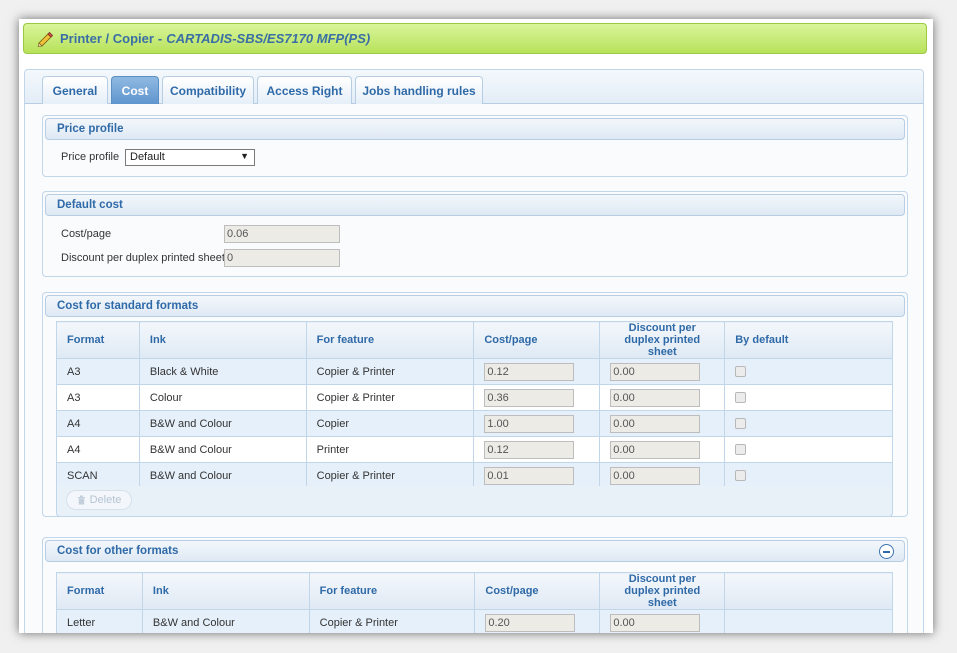 Image resolution: width=957 pixels, height=653 pixels. I want to click on tab-access-right: Access Right, so click(304, 90).